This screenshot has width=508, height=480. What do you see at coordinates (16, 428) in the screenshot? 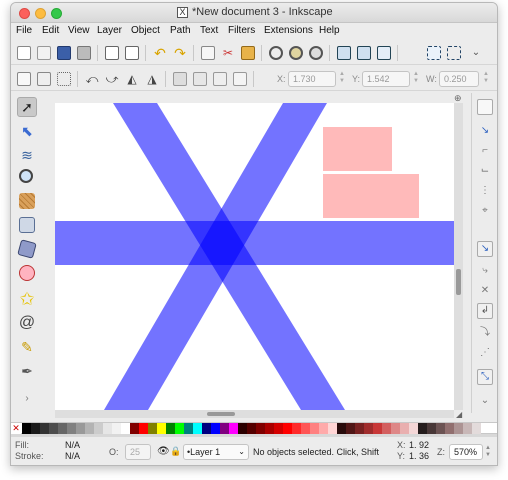
I see `no-paint-swatch: ✕` at bounding box center [16, 428].